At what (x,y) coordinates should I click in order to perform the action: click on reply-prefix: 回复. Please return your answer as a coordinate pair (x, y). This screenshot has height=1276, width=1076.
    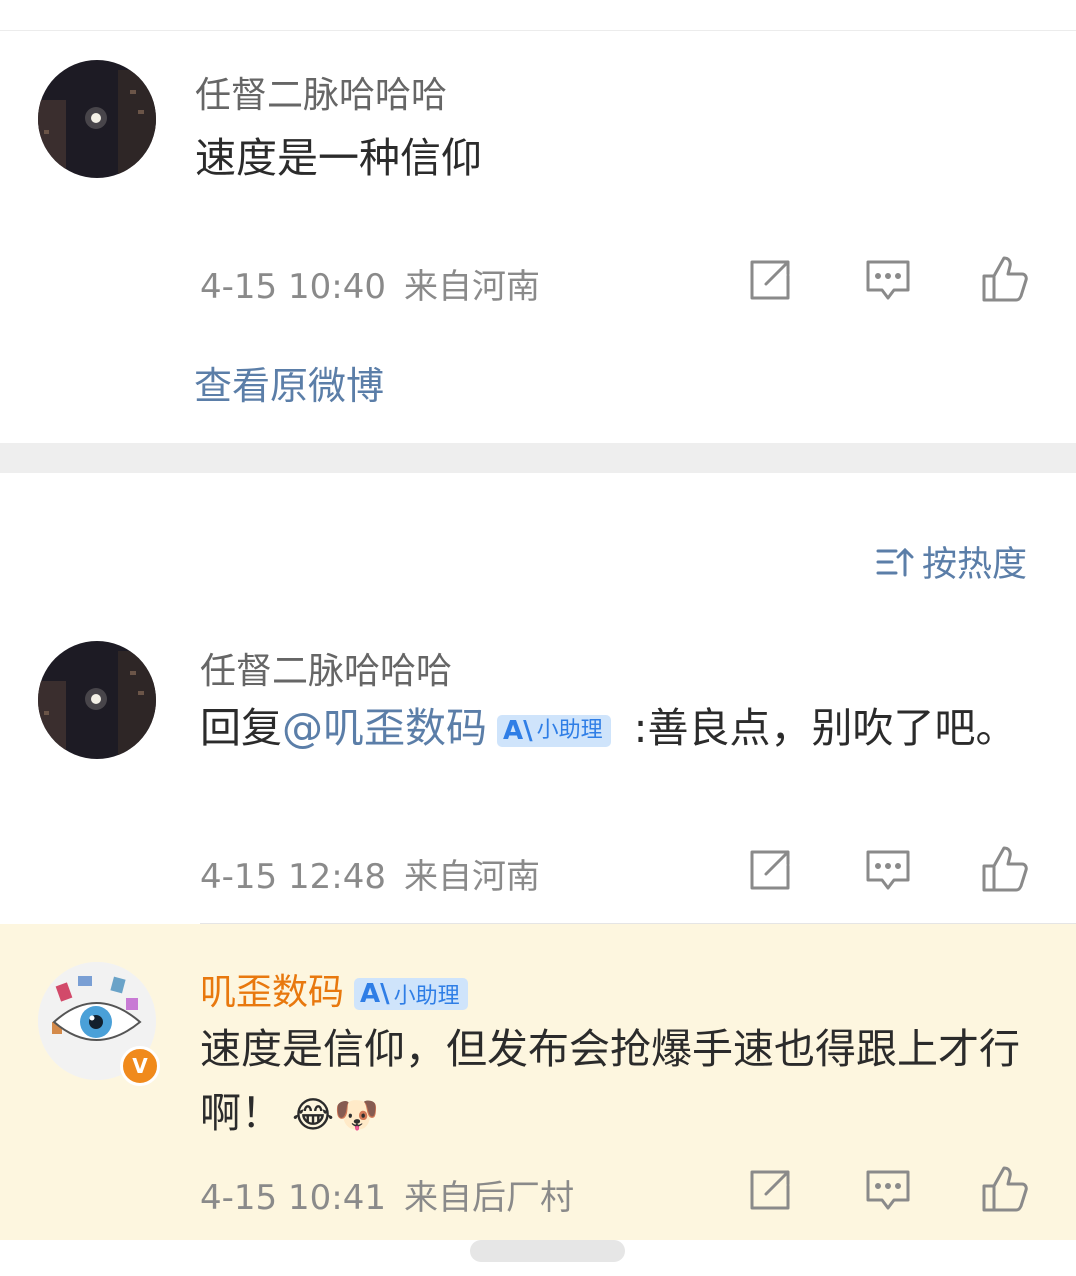
    Looking at the image, I should click on (241, 728).